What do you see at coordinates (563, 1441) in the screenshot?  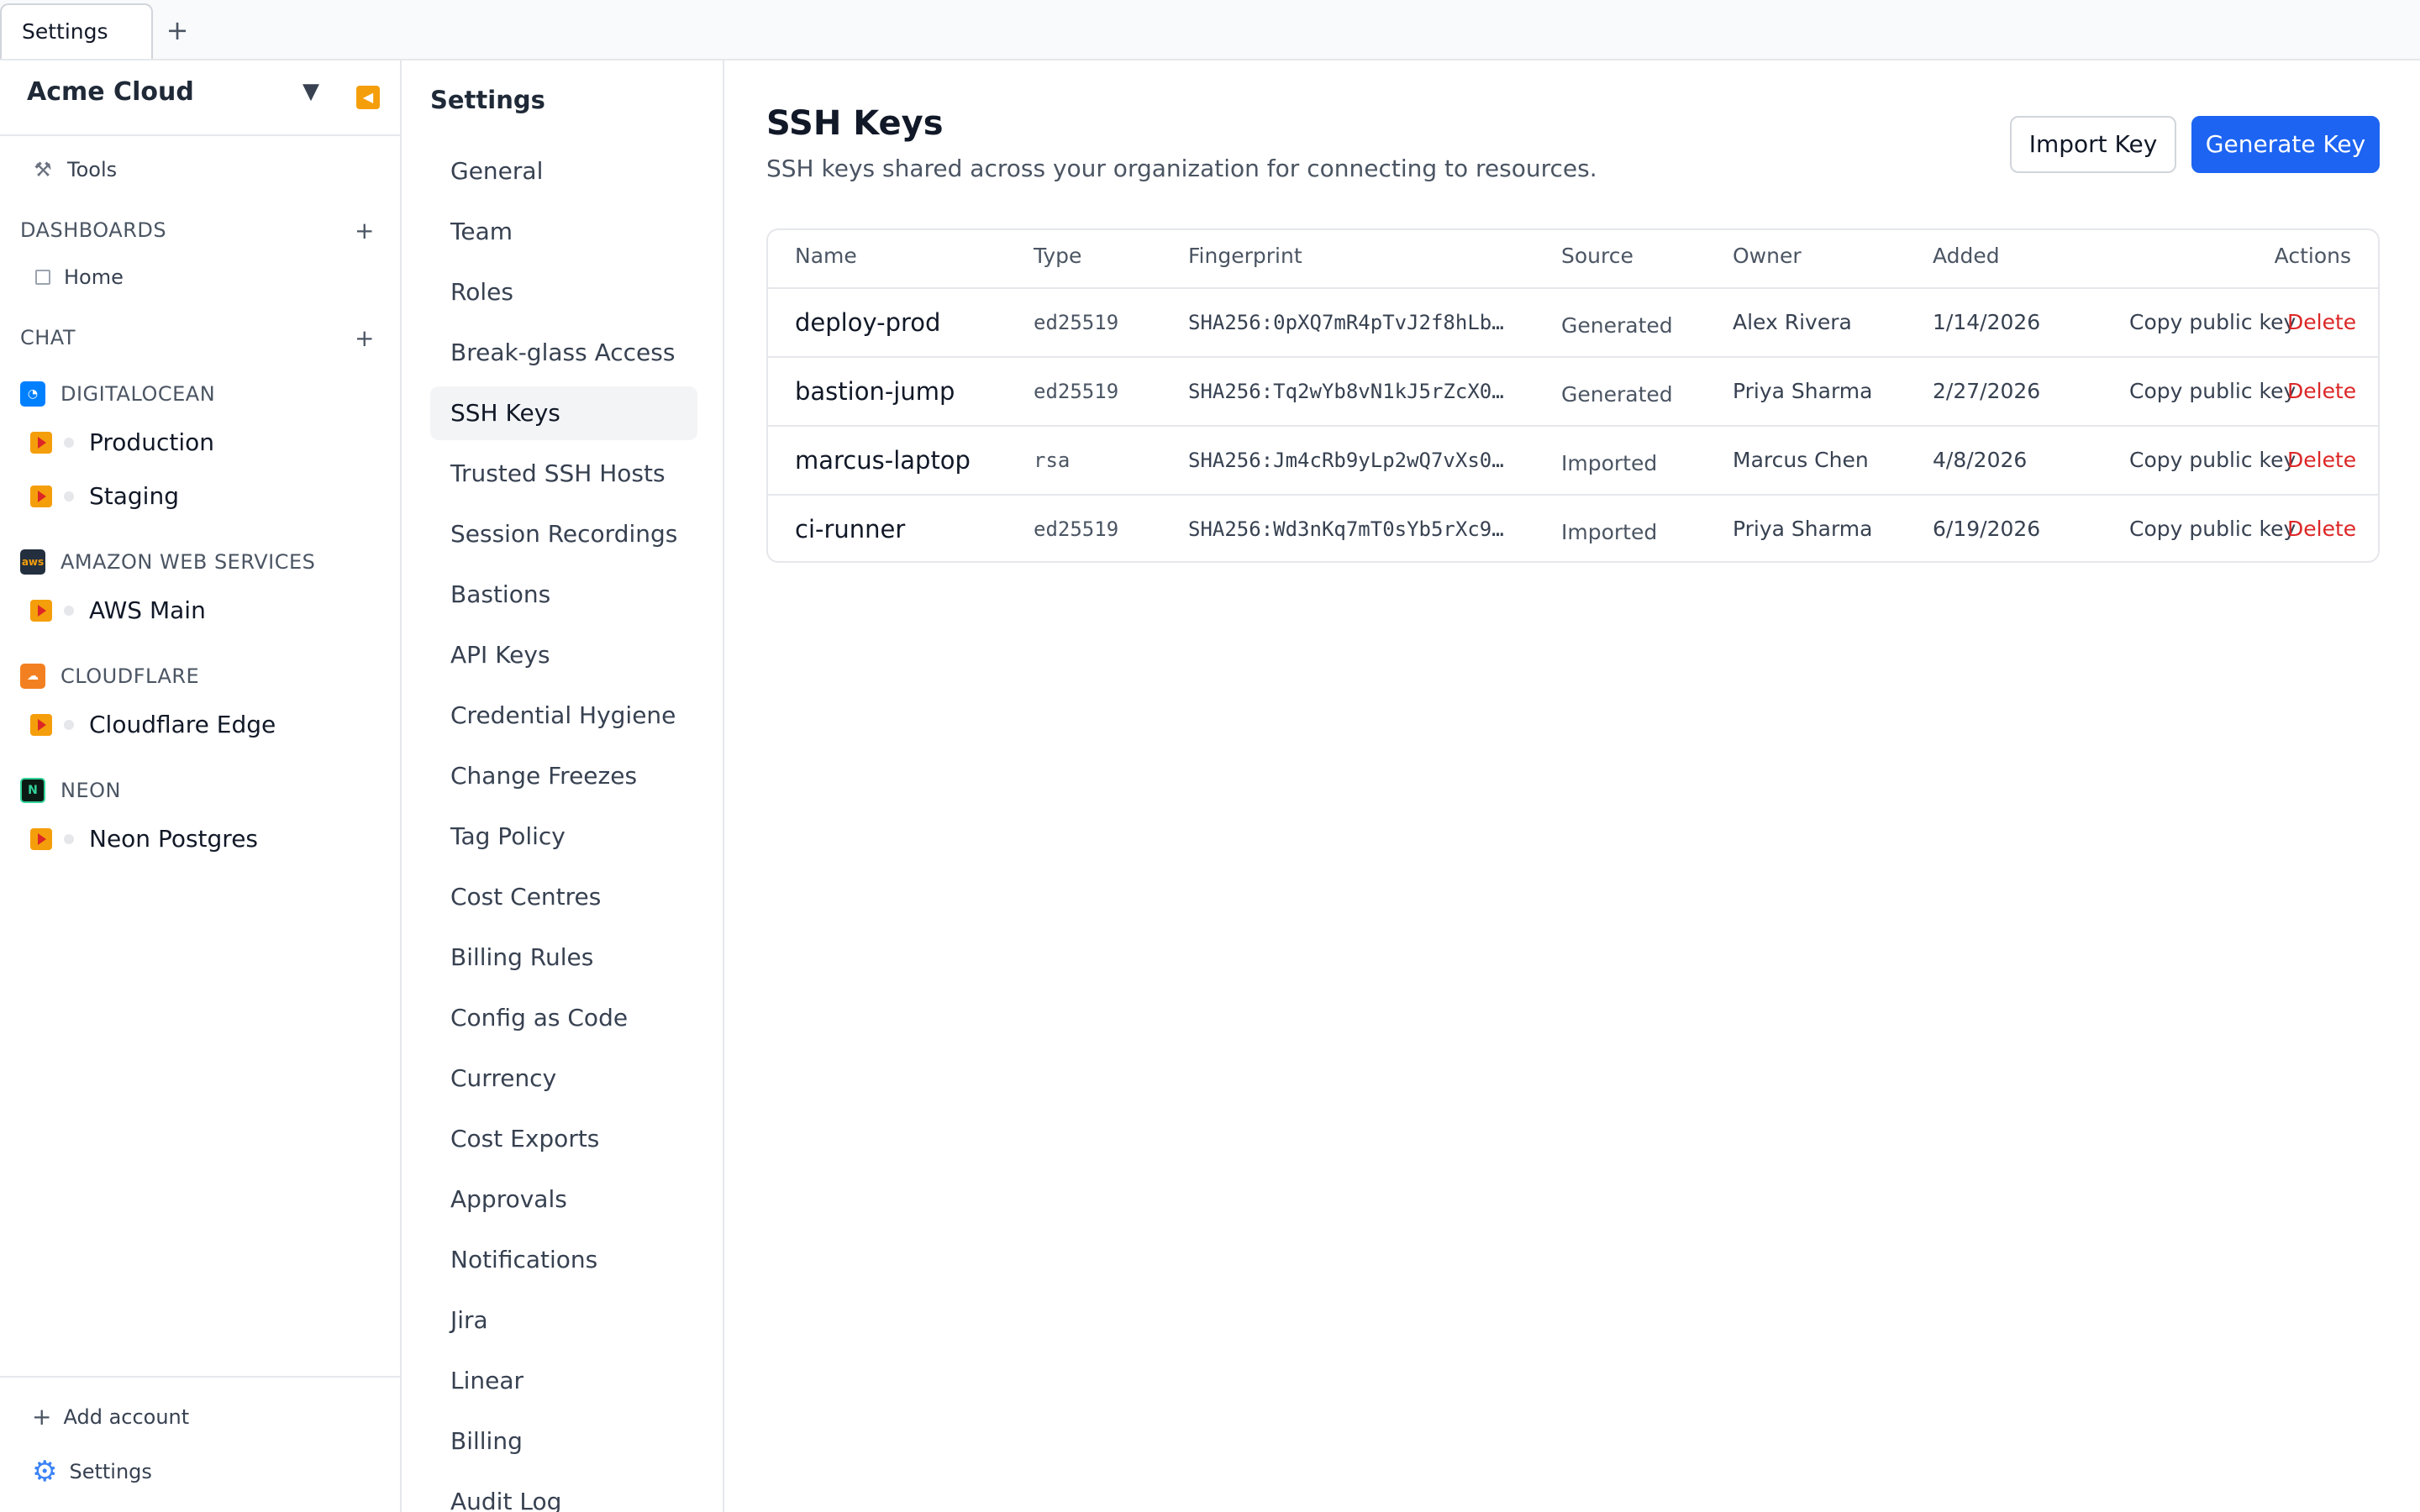 I see `settings-nav-item: Billing` at bounding box center [563, 1441].